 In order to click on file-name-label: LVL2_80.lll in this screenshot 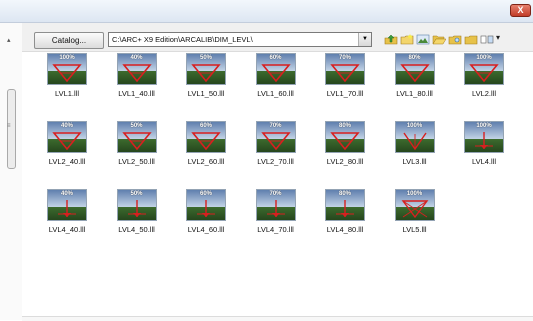, I will do `click(345, 161)`.